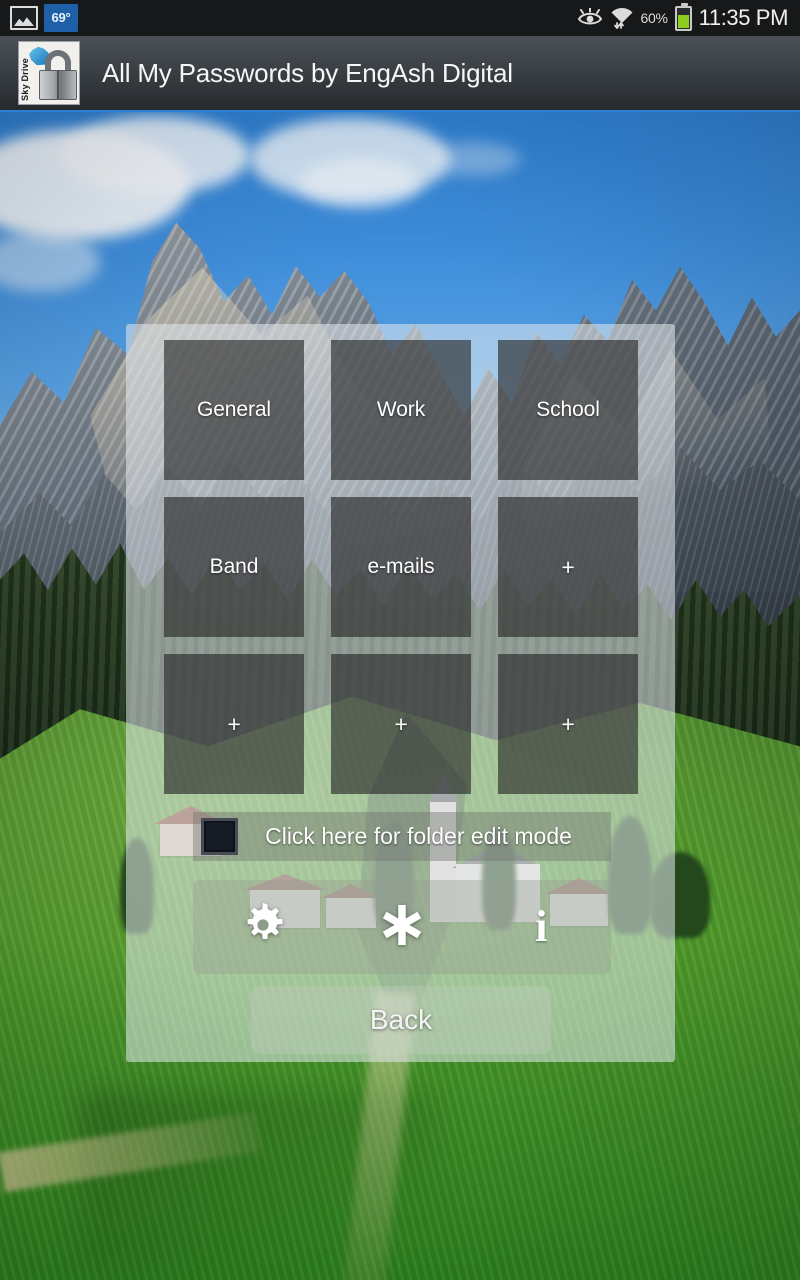  I want to click on page-title: All My Passwords by EngAsh Digital, so click(307, 72).